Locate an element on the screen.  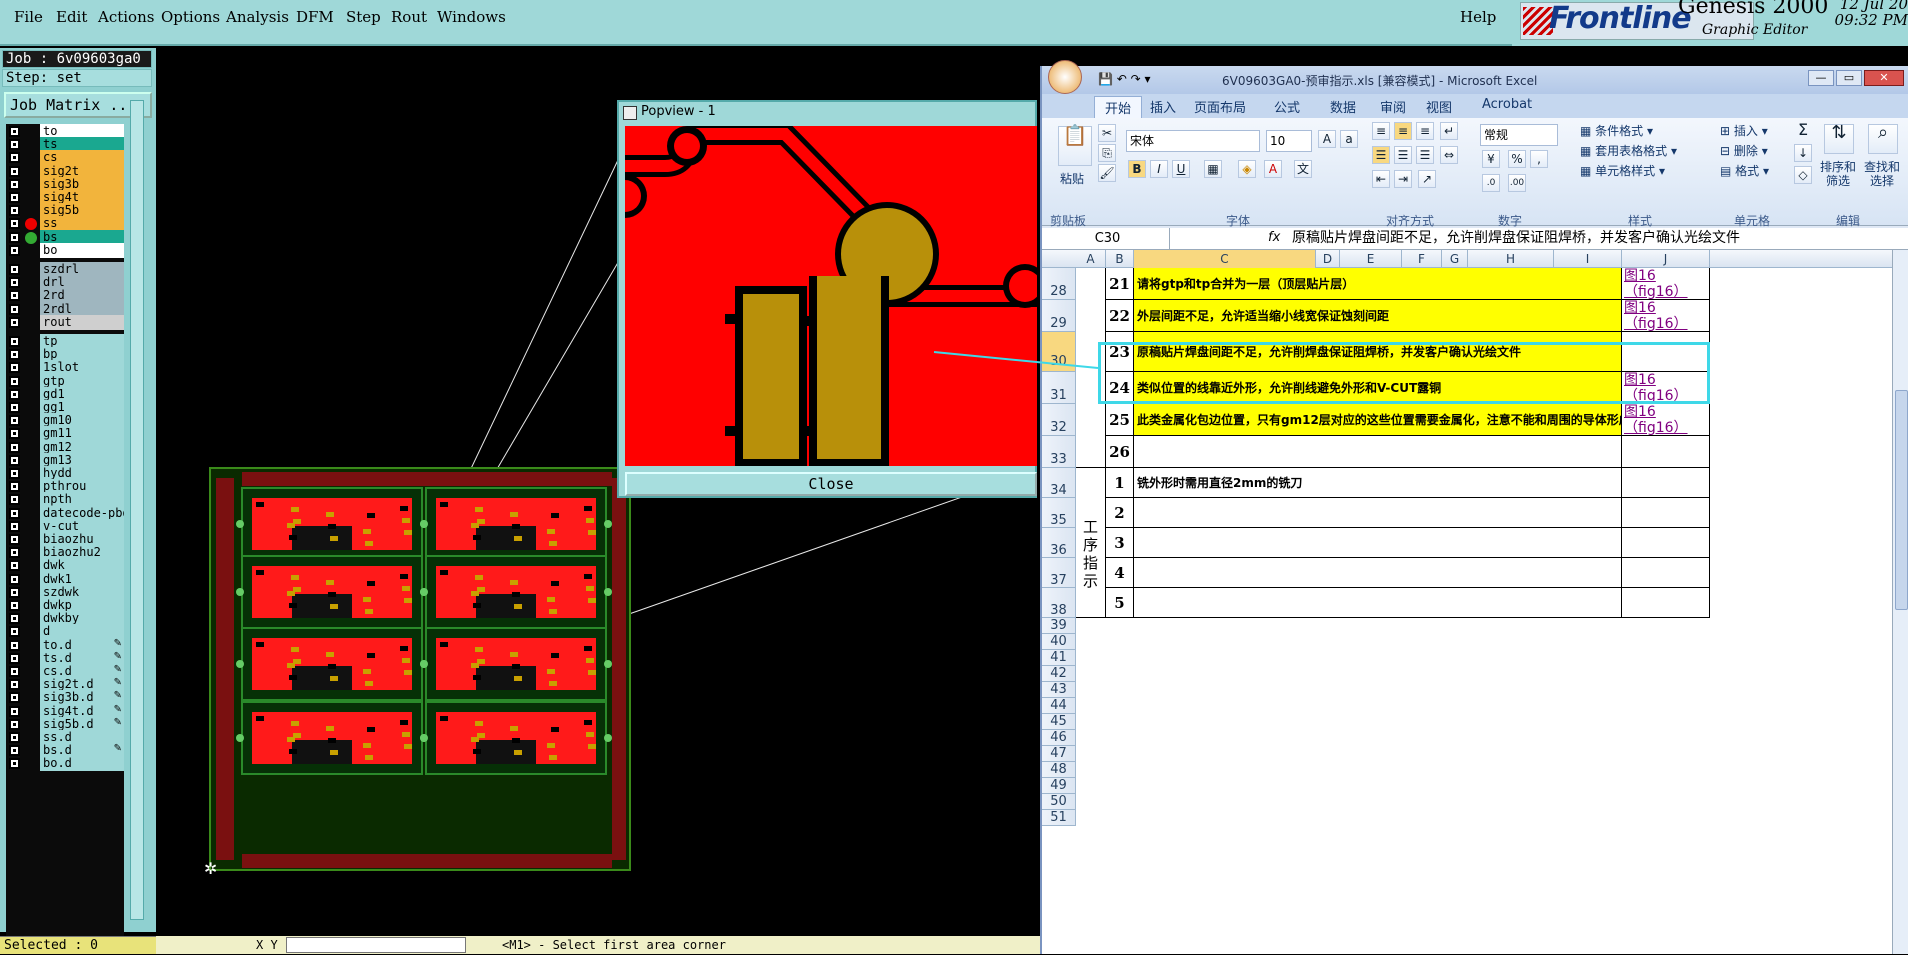
name-box: C30 is located at coordinates (1108, 238).